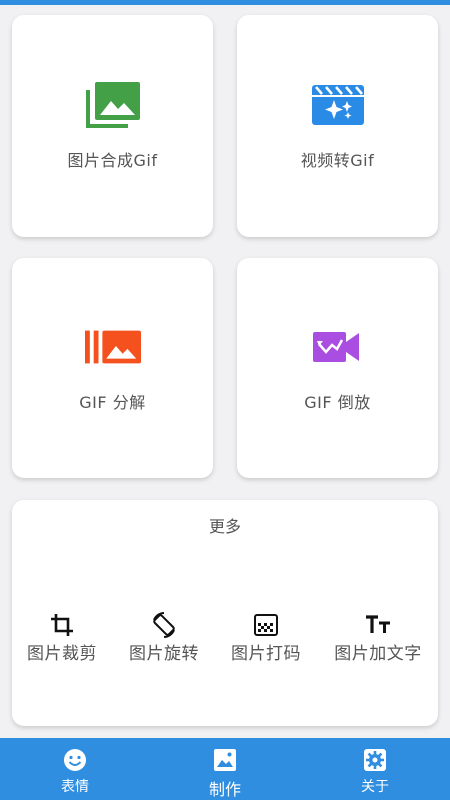 This screenshot has height=800, width=450. I want to click on add-text-tool-button: 图片加文字, so click(378, 638).